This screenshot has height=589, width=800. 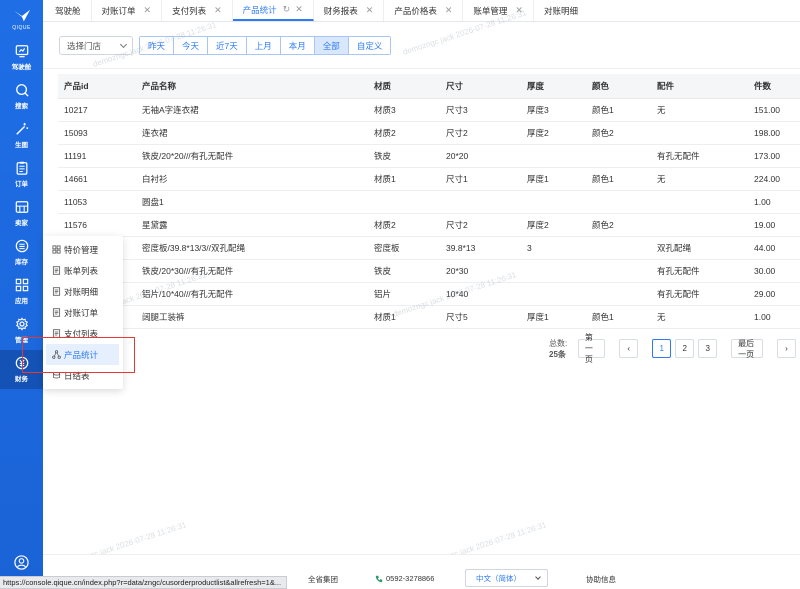 What do you see at coordinates (404, 294) in the screenshot?
I see `table-cell: 铝片` at bounding box center [404, 294].